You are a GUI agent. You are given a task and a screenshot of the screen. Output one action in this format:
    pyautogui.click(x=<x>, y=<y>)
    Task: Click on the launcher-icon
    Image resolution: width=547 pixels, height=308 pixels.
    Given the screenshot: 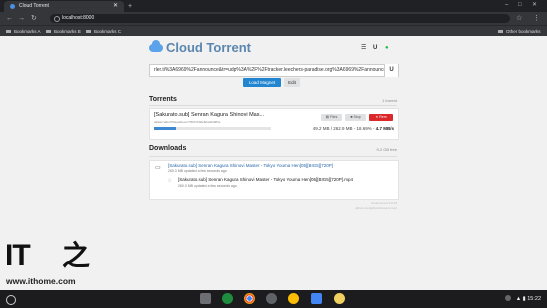 What is the action you would take?
    pyautogui.click(x=11, y=300)
    